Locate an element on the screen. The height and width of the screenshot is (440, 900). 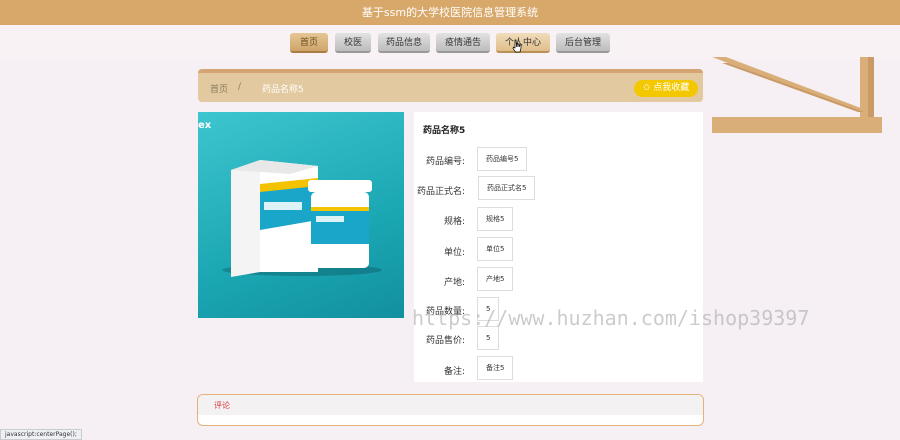
field-label-code: 药品编号: is located at coordinates (445, 162).